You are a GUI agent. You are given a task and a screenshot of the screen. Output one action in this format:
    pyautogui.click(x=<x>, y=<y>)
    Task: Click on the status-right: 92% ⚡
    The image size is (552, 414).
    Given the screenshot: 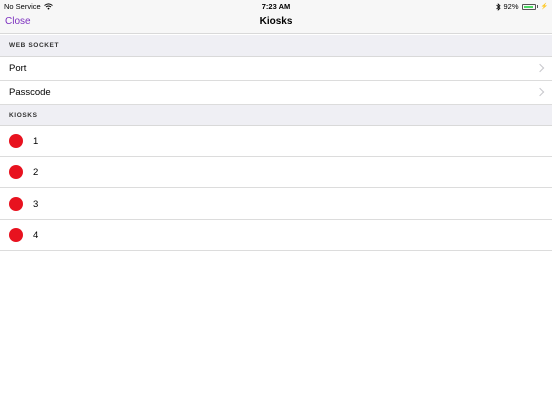 What is the action you would take?
    pyautogui.click(x=521, y=6)
    